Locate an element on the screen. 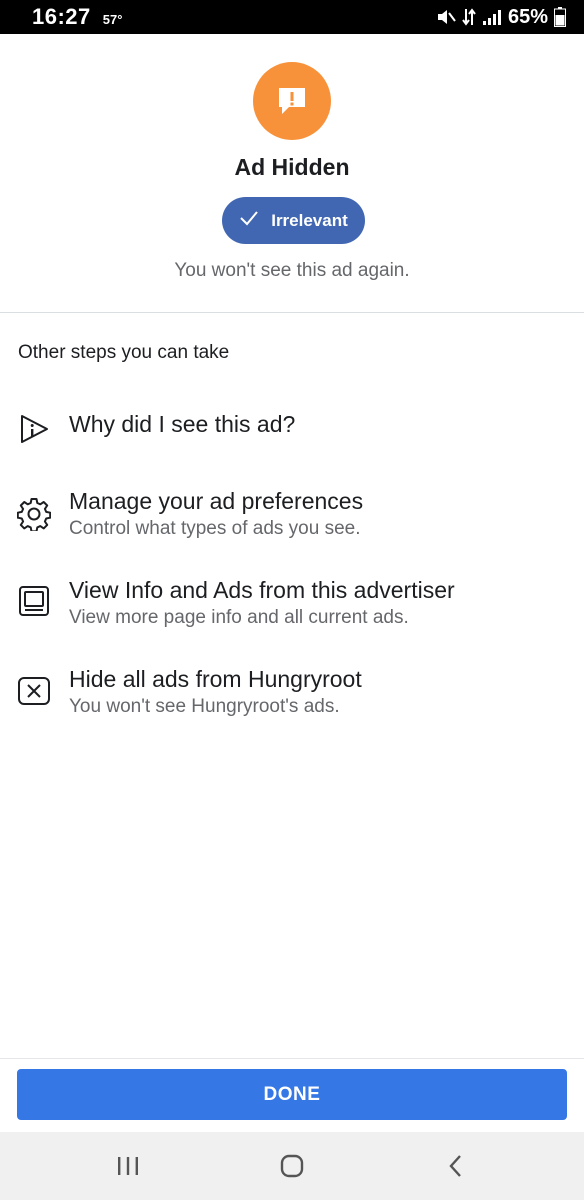  play-info-icon is located at coordinates (34, 429).